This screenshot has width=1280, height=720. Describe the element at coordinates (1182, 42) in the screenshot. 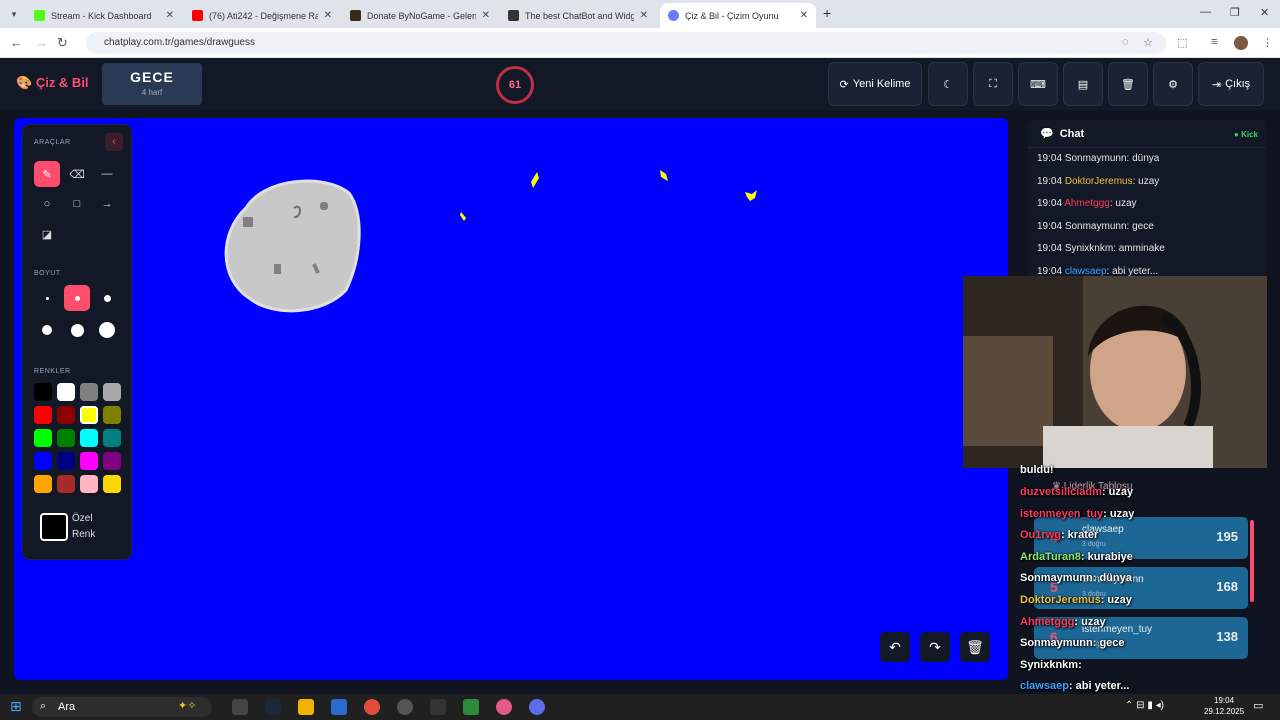

I see `extensions-icon: ⬚` at that location.